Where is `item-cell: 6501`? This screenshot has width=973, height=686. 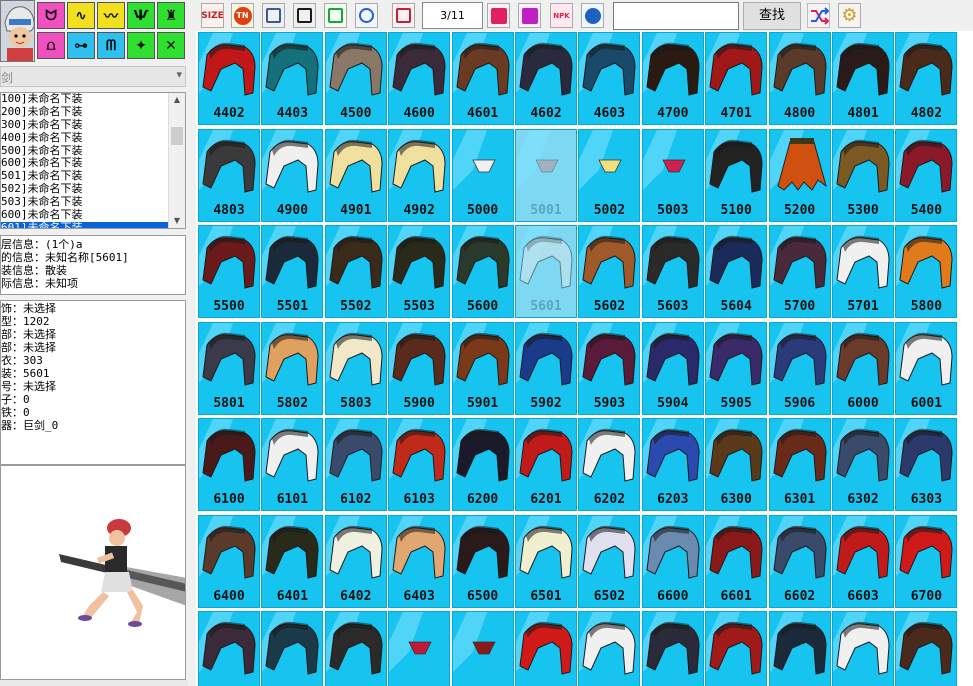
item-cell: 6501 is located at coordinates (546, 561).